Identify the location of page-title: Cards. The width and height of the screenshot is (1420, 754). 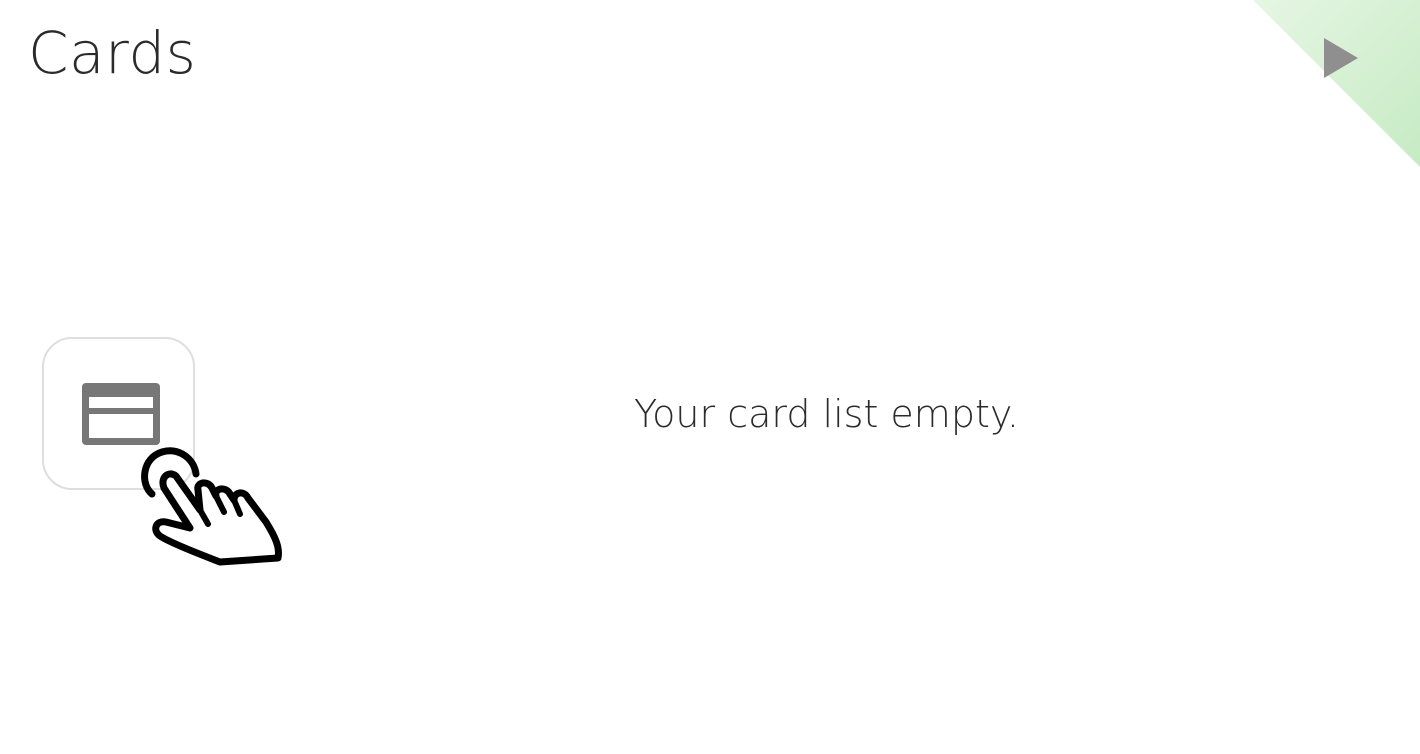
(112, 53).